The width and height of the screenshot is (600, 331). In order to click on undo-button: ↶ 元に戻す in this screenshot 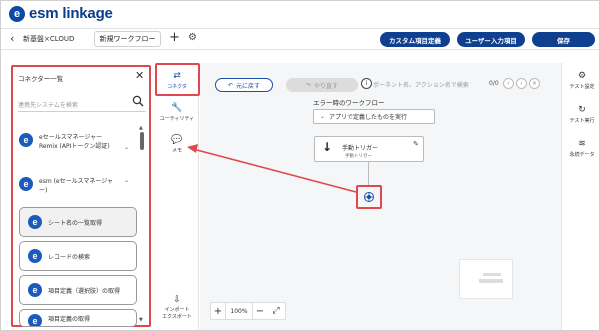, I will do `click(244, 85)`.